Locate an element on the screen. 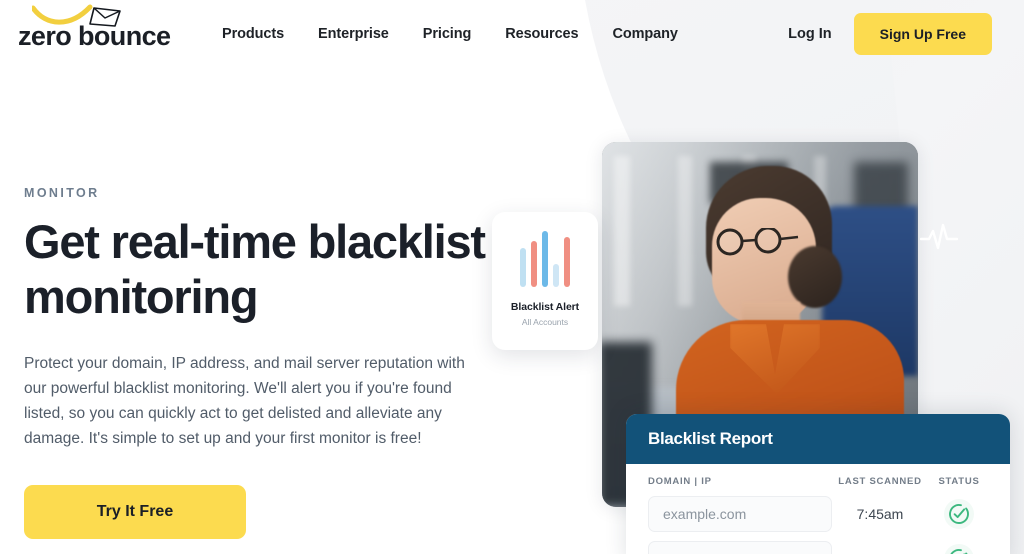  page-title: Get real-time blacklist monitoring is located at coordinates (255, 269).